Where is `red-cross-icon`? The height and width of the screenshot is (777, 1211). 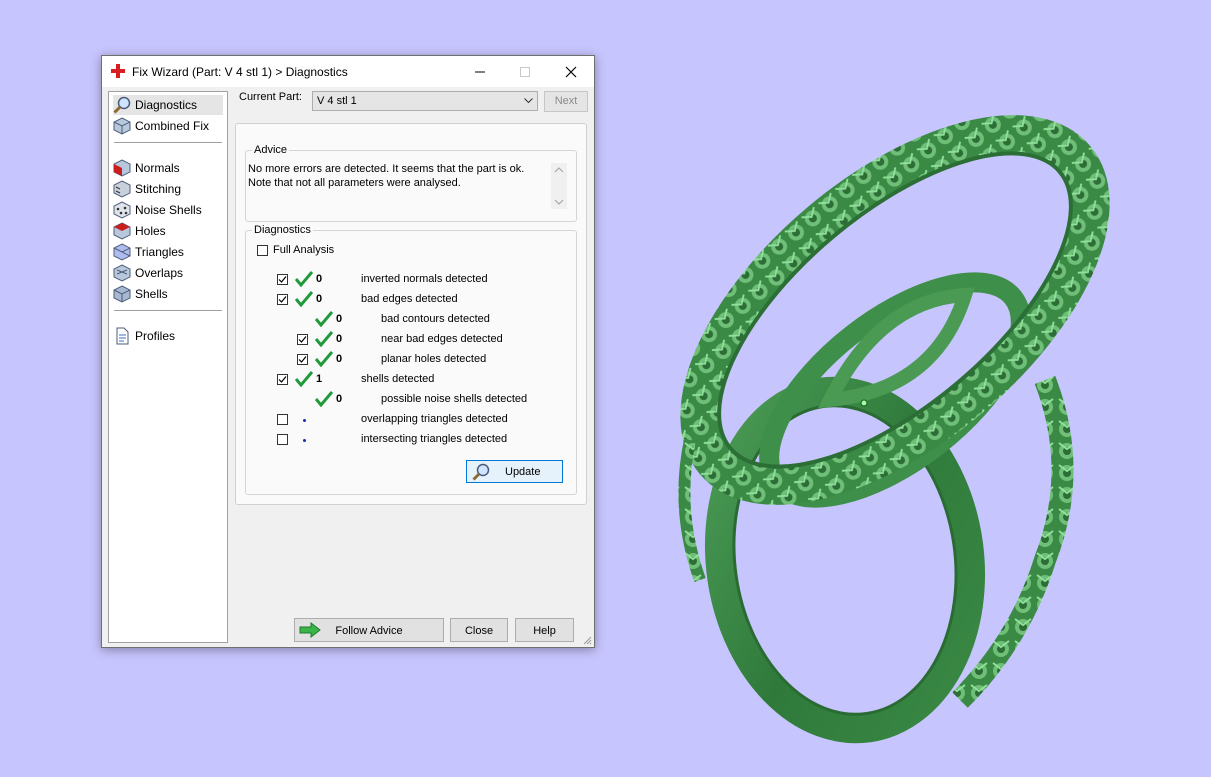 red-cross-icon is located at coordinates (118, 71).